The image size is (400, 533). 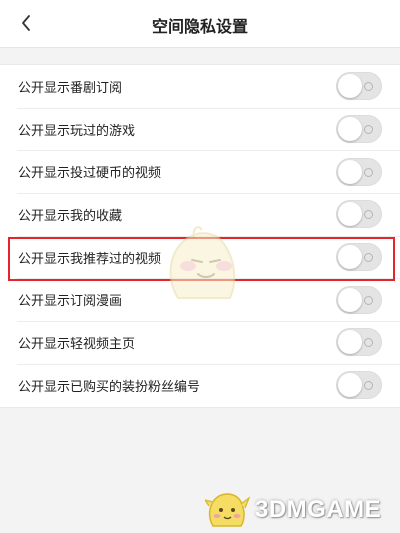 What do you see at coordinates (200, 129) in the screenshot?
I see `setting-row-games: 公开显示玩过的游戏` at bounding box center [200, 129].